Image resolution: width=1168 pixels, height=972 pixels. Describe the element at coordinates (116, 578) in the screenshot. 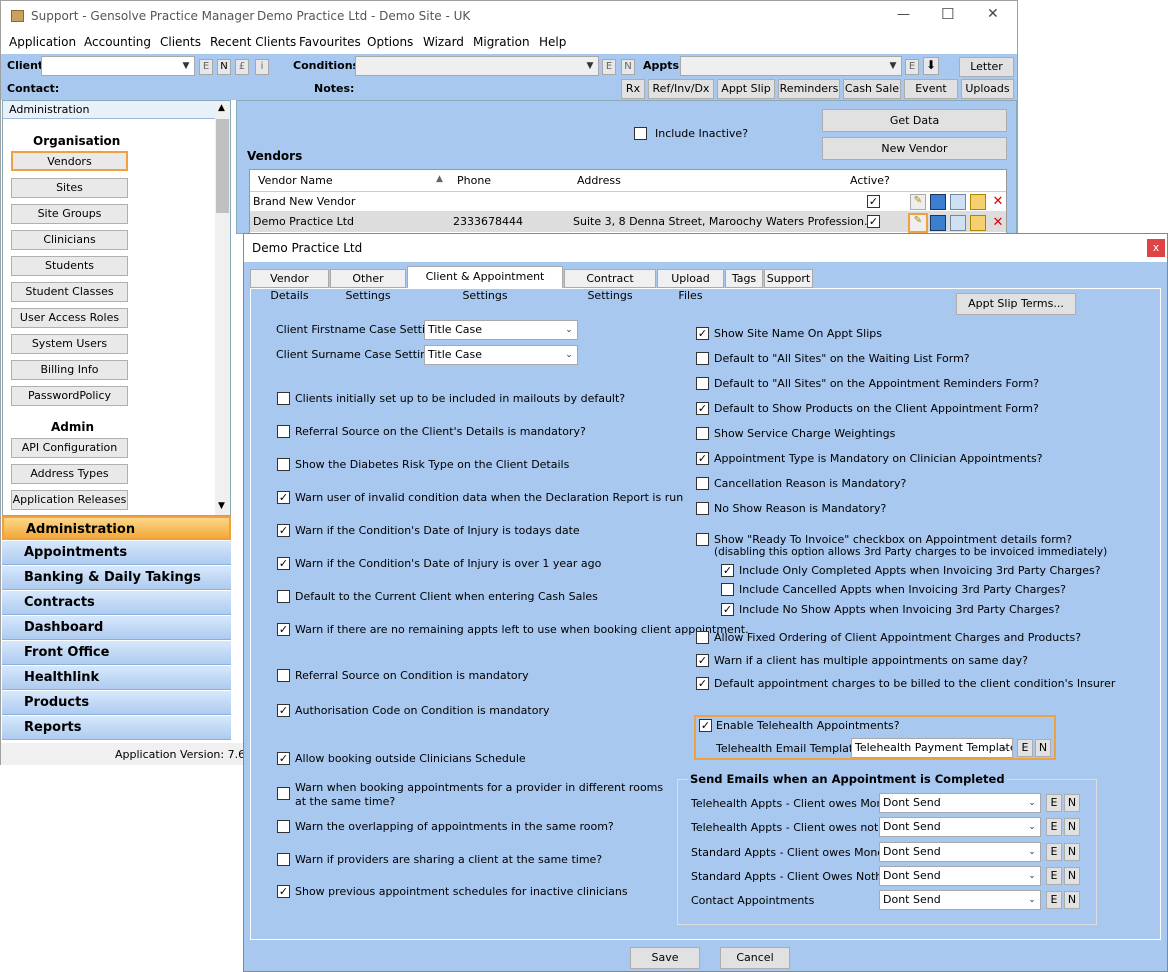

I see `nav-banking: Banking & Daily Takings` at that location.